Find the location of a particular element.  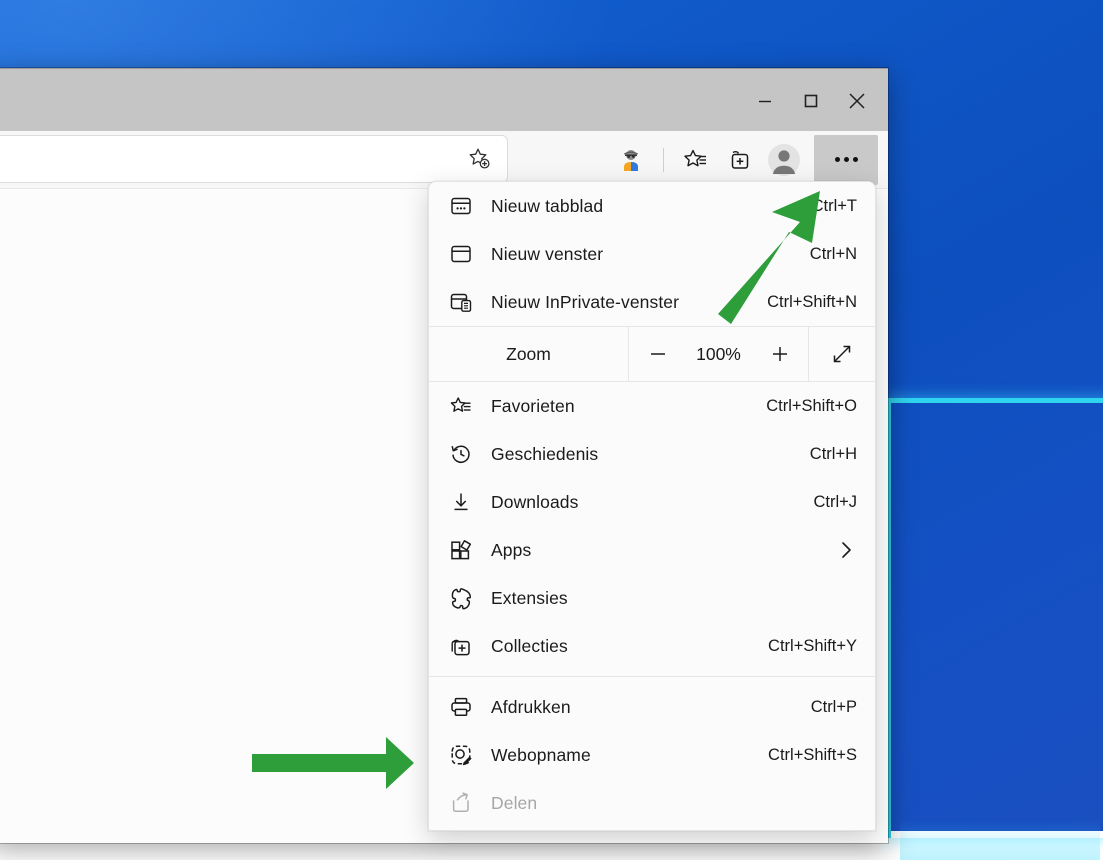

fullscreen-cell is located at coordinates (842, 354).